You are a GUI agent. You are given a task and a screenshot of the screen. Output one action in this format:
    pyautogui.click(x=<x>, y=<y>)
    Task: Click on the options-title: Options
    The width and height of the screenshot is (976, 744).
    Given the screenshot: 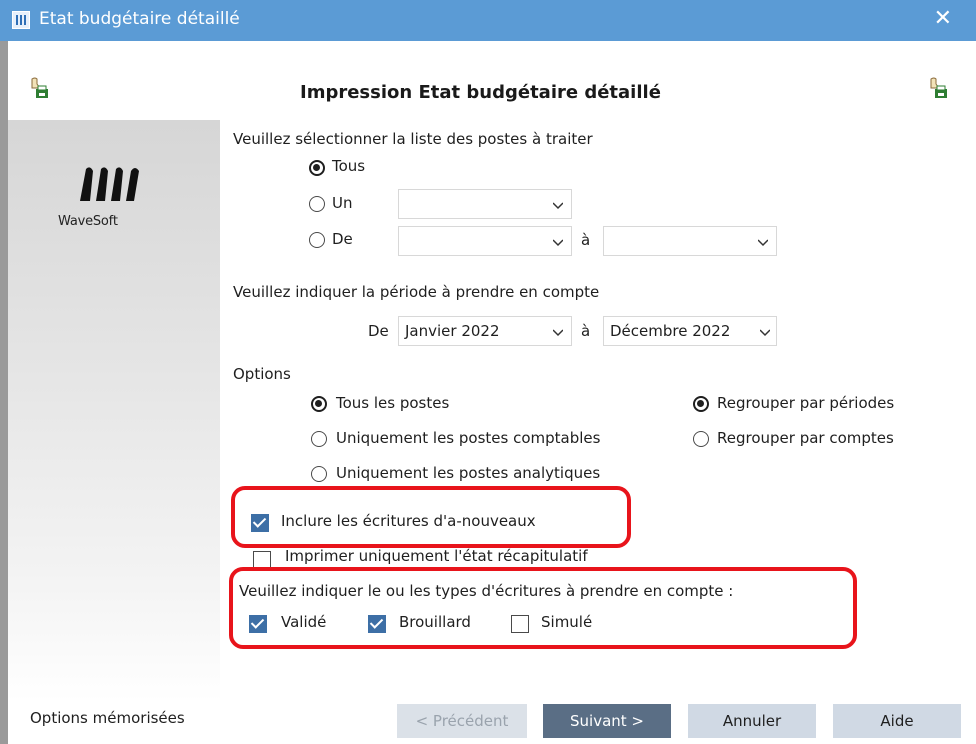 What is the action you would take?
    pyautogui.click(x=262, y=374)
    